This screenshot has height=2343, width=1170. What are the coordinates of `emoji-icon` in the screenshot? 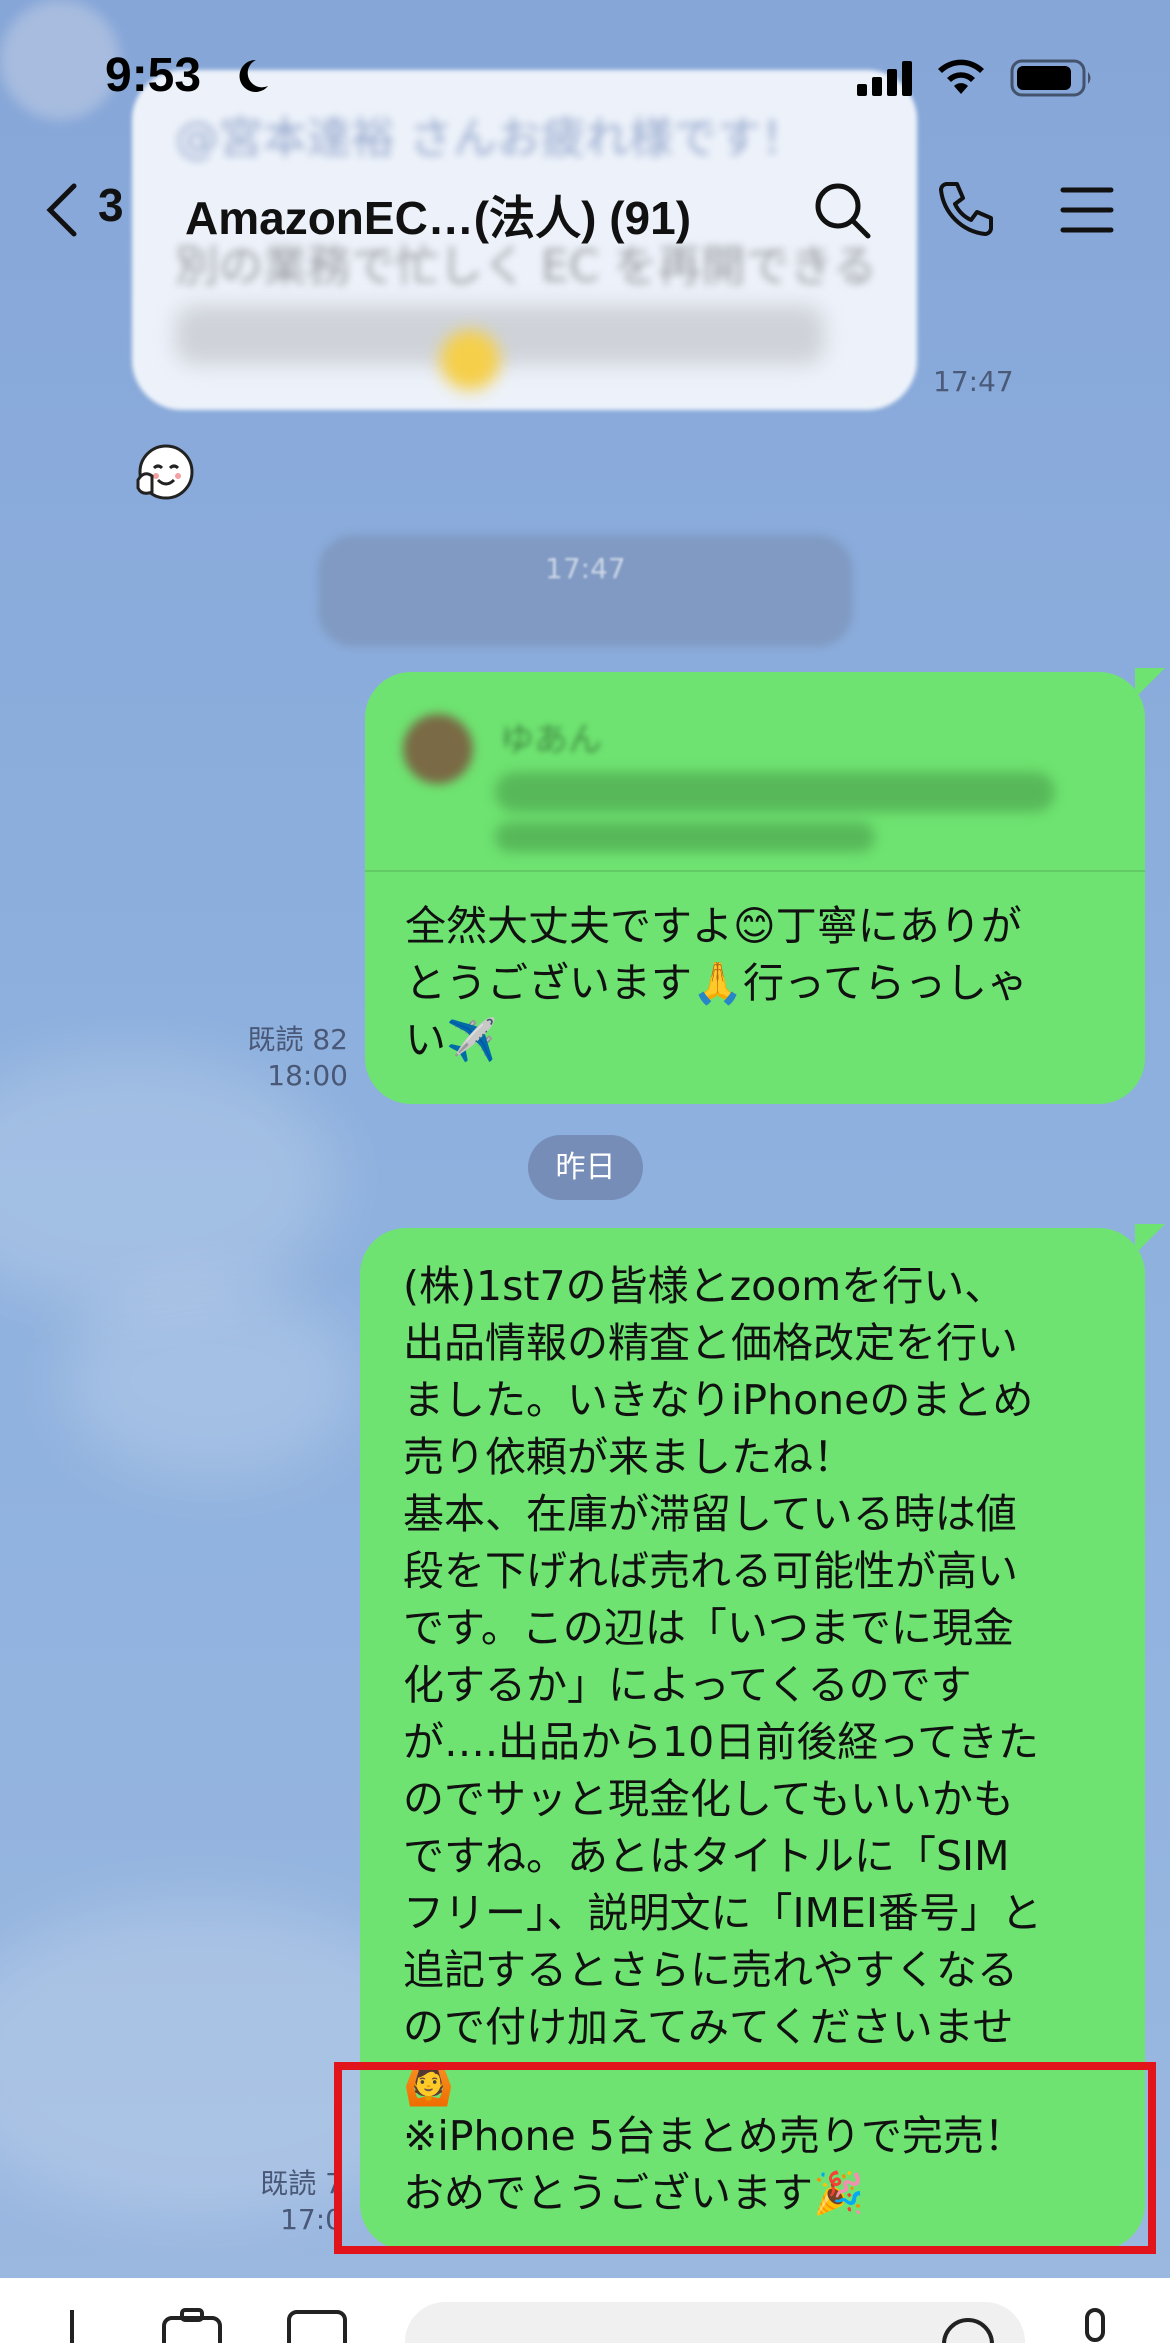 It's located at (968, 2328).